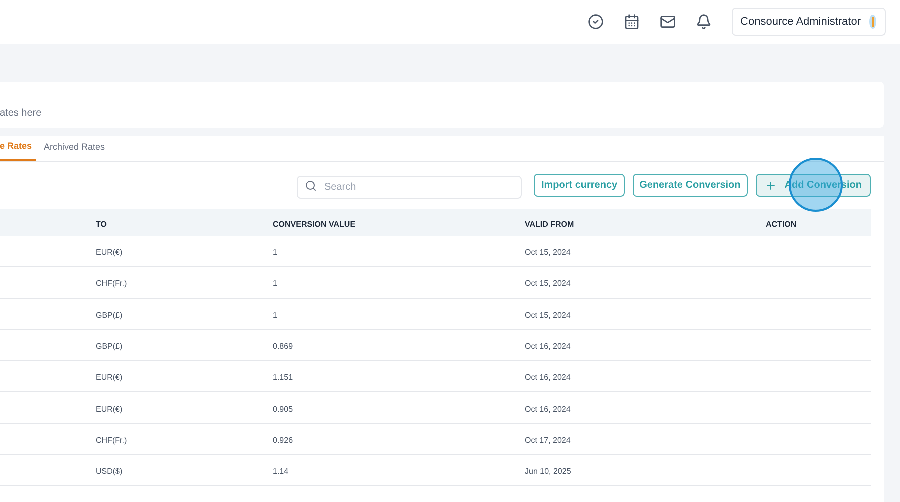 This screenshot has width=900, height=502. What do you see at coordinates (283, 440) in the screenshot?
I see `table-cell: 0.926` at bounding box center [283, 440].